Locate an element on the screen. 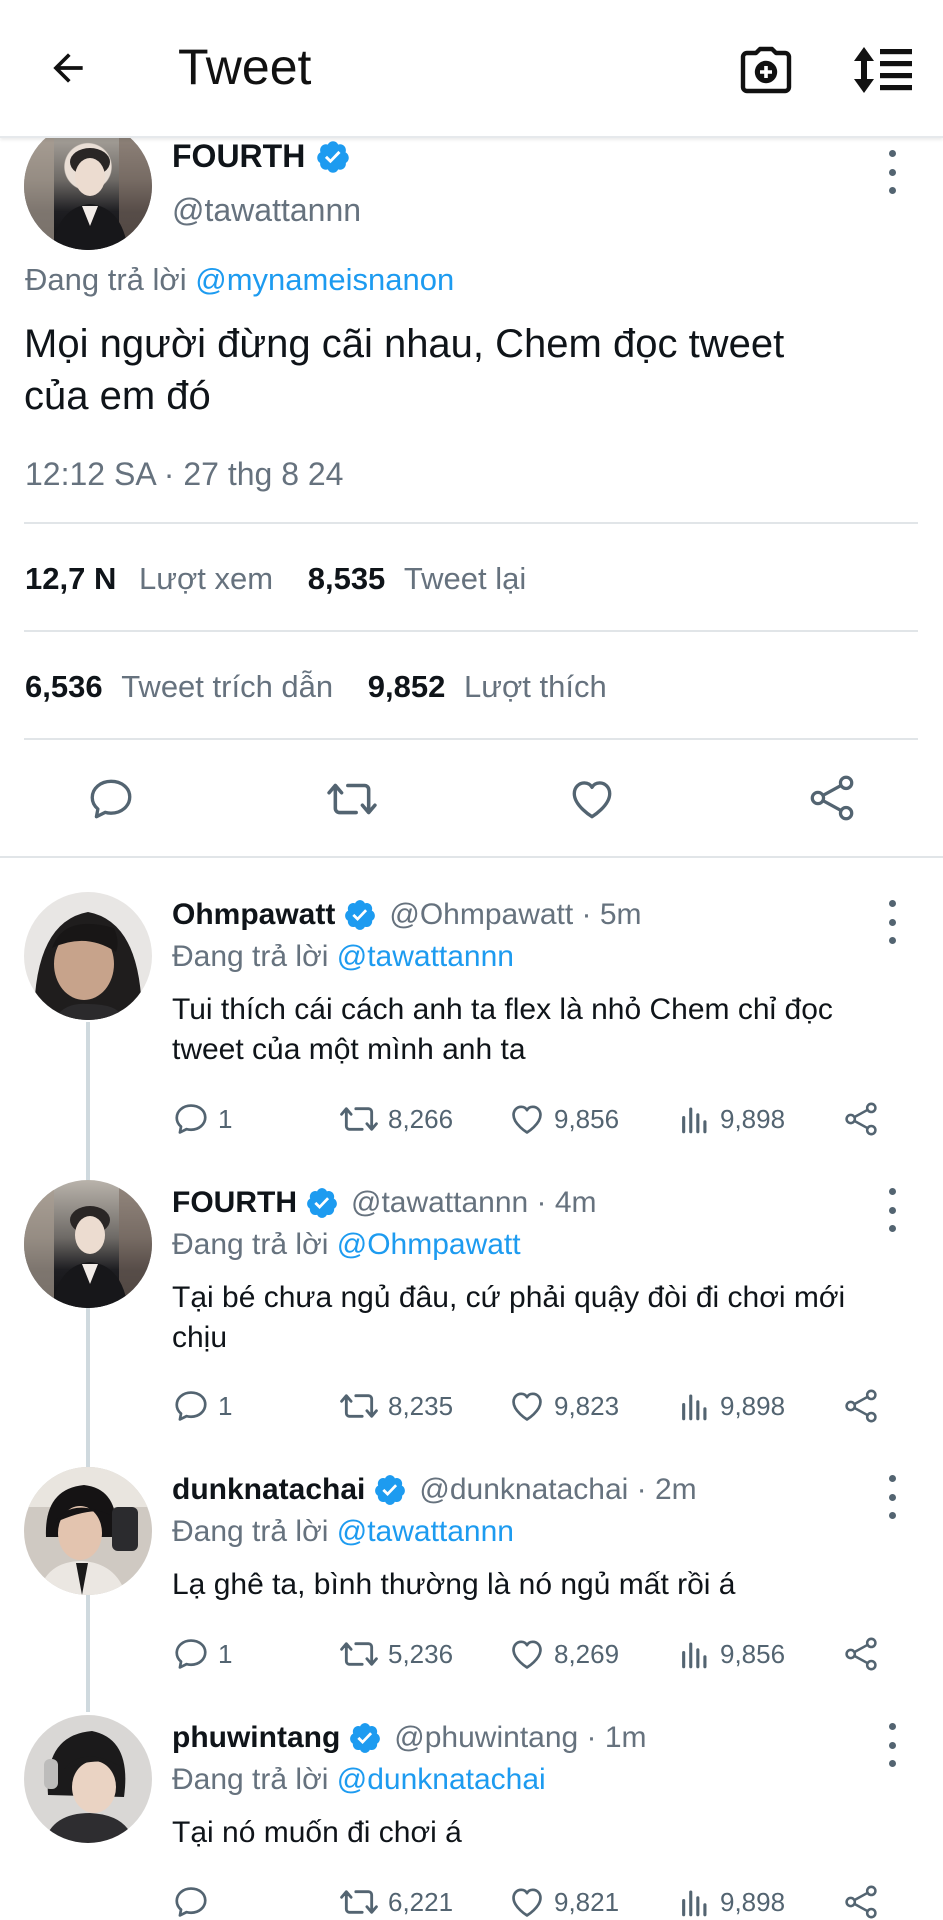 The width and height of the screenshot is (943, 1920). quotes-count: 6,536 is located at coordinates (64, 686).